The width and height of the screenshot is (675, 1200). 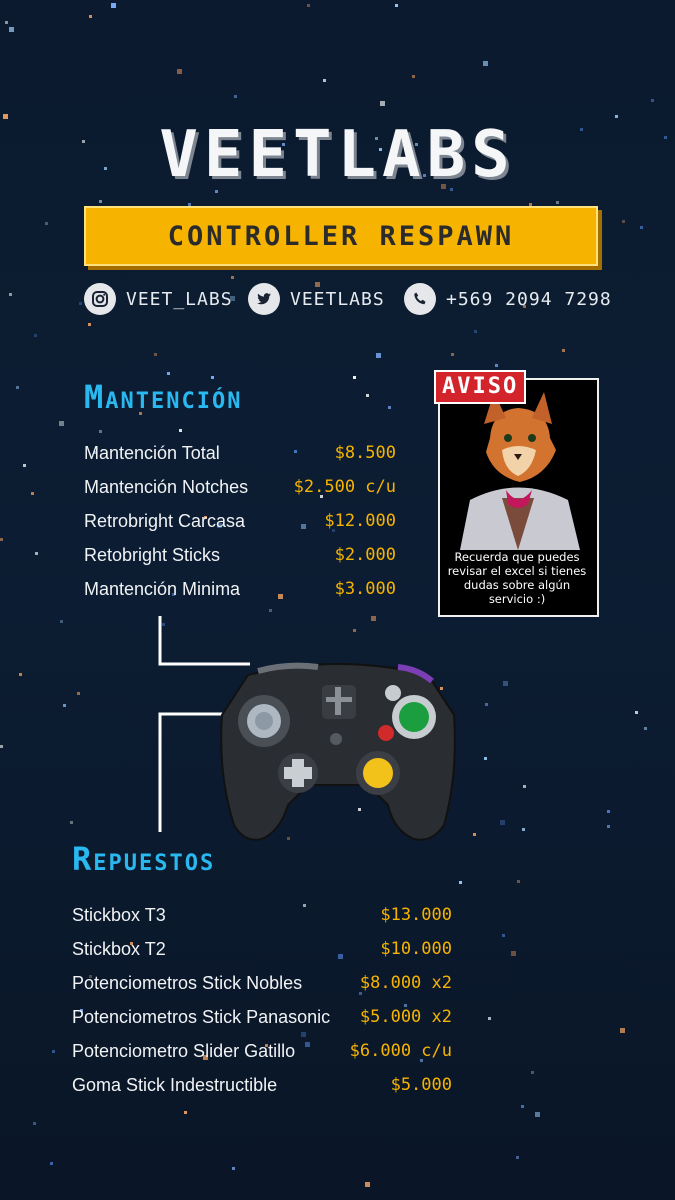 I want to click on social-phone: +569 2094 7298, so click(x=508, y=299).